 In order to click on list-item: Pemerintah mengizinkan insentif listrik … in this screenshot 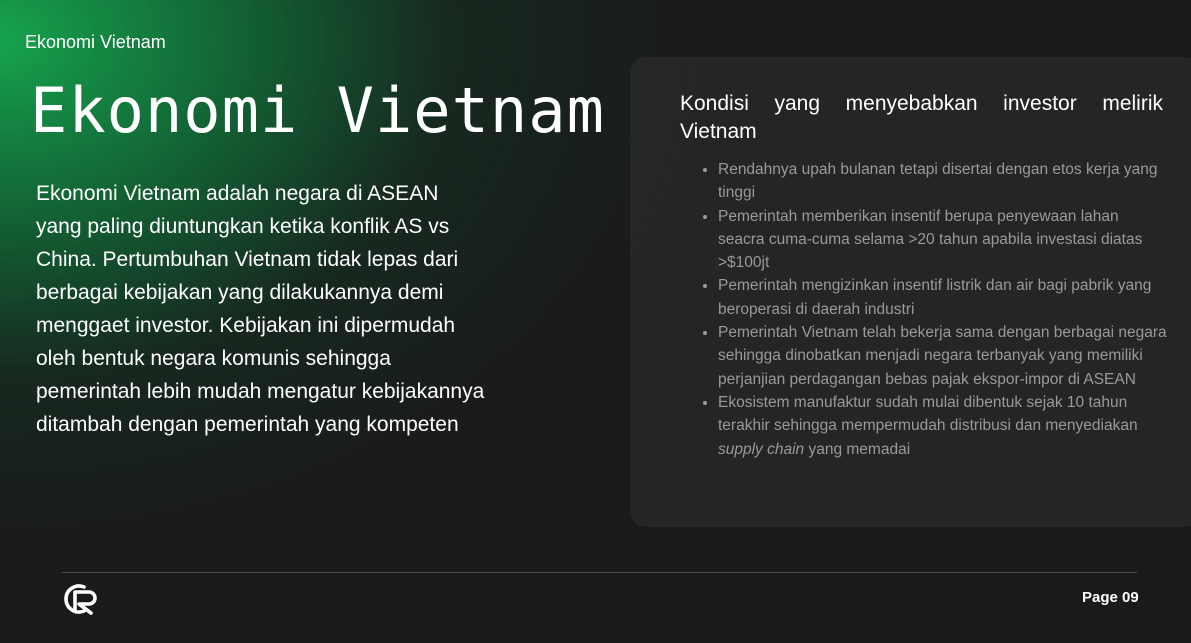, I will do `click(943, 297)`.